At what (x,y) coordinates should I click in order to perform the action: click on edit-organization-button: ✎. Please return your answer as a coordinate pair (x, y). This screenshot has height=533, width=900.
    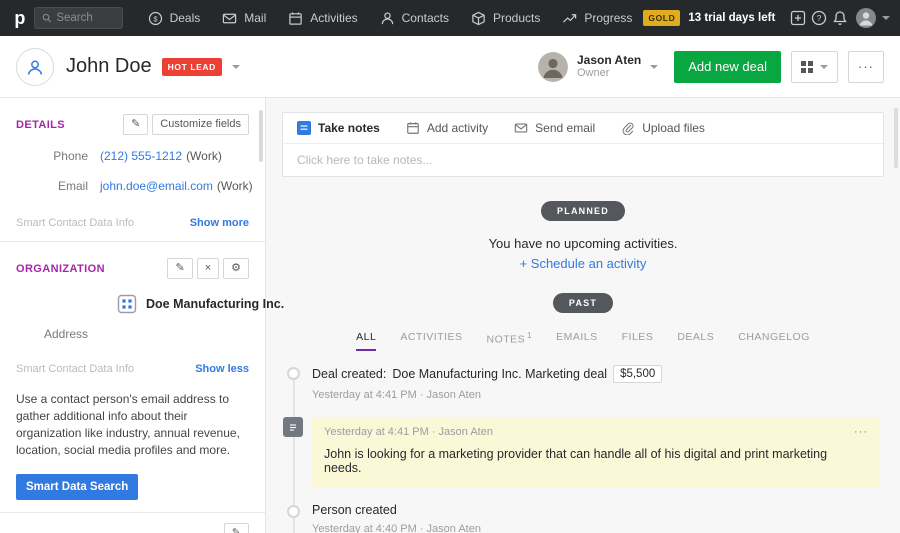
    Looking at the image, I should click on (180, 269).